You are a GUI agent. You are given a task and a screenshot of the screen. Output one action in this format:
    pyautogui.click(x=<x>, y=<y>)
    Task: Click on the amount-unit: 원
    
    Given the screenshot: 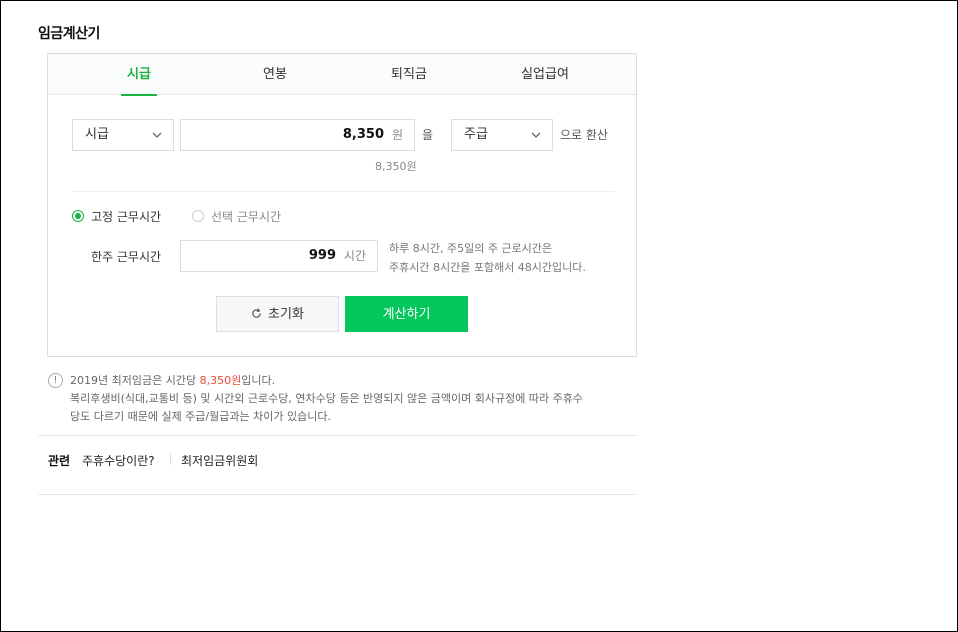 What is the action you would take?
    pyautogui.click(x=397, y=135)
    